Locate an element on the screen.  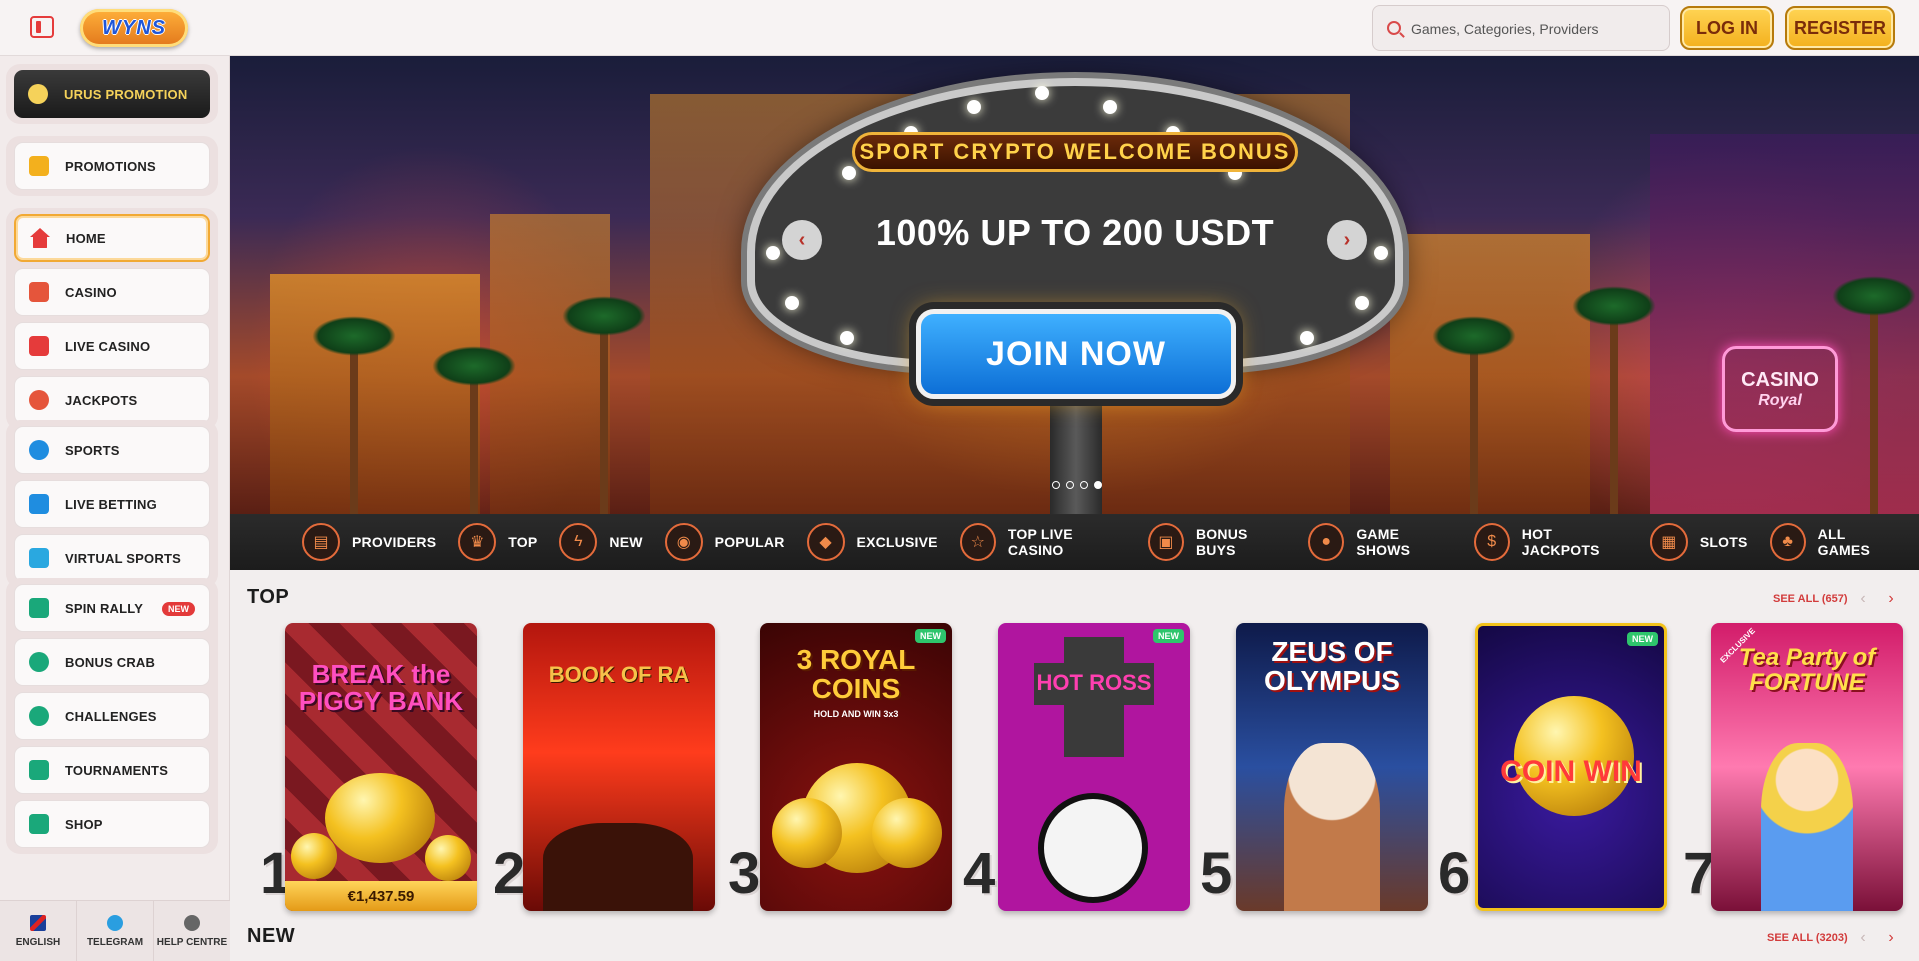
sidebar-item-casino: CASINO is located at coordinates (112, 292).